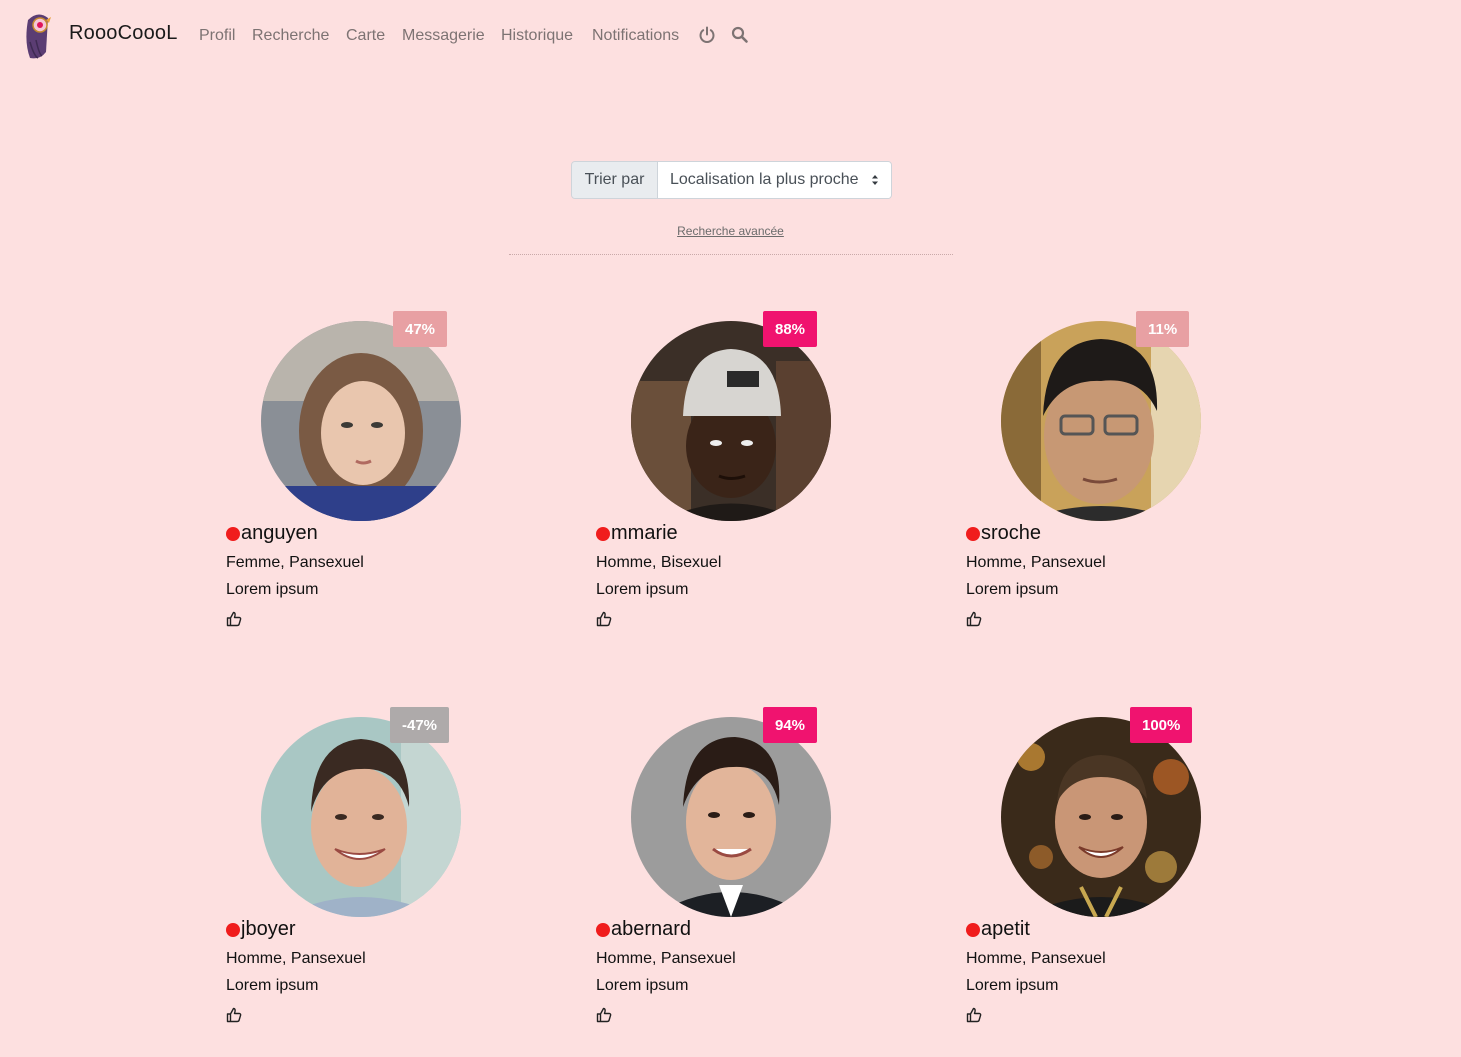 This screenshot has height=1057, width=1461. I want to click on profile-photo-mmarie, so click(731, 421).